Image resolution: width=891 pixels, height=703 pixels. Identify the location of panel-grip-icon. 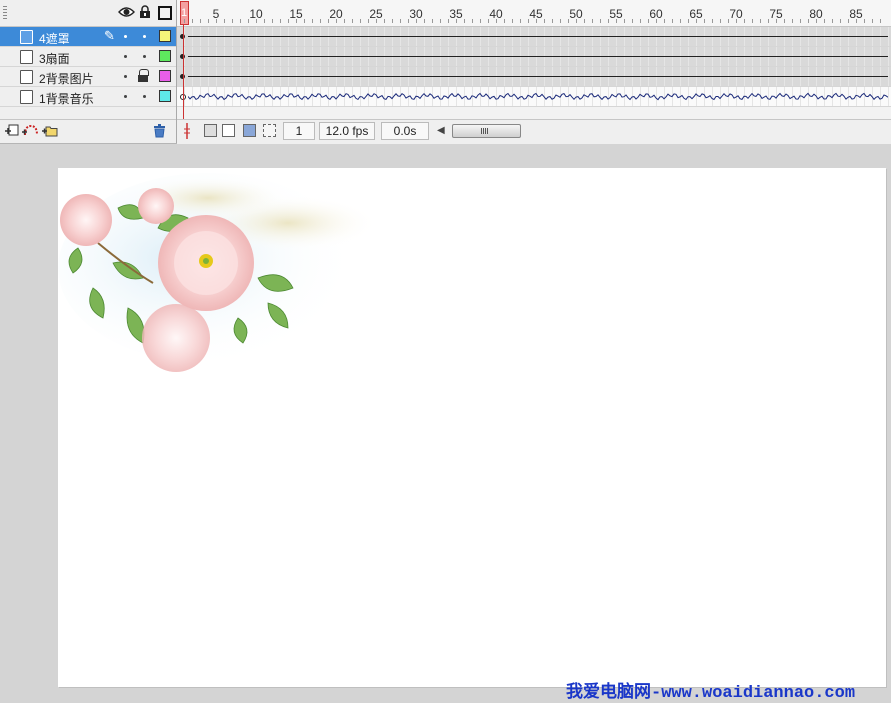
(5, 13).